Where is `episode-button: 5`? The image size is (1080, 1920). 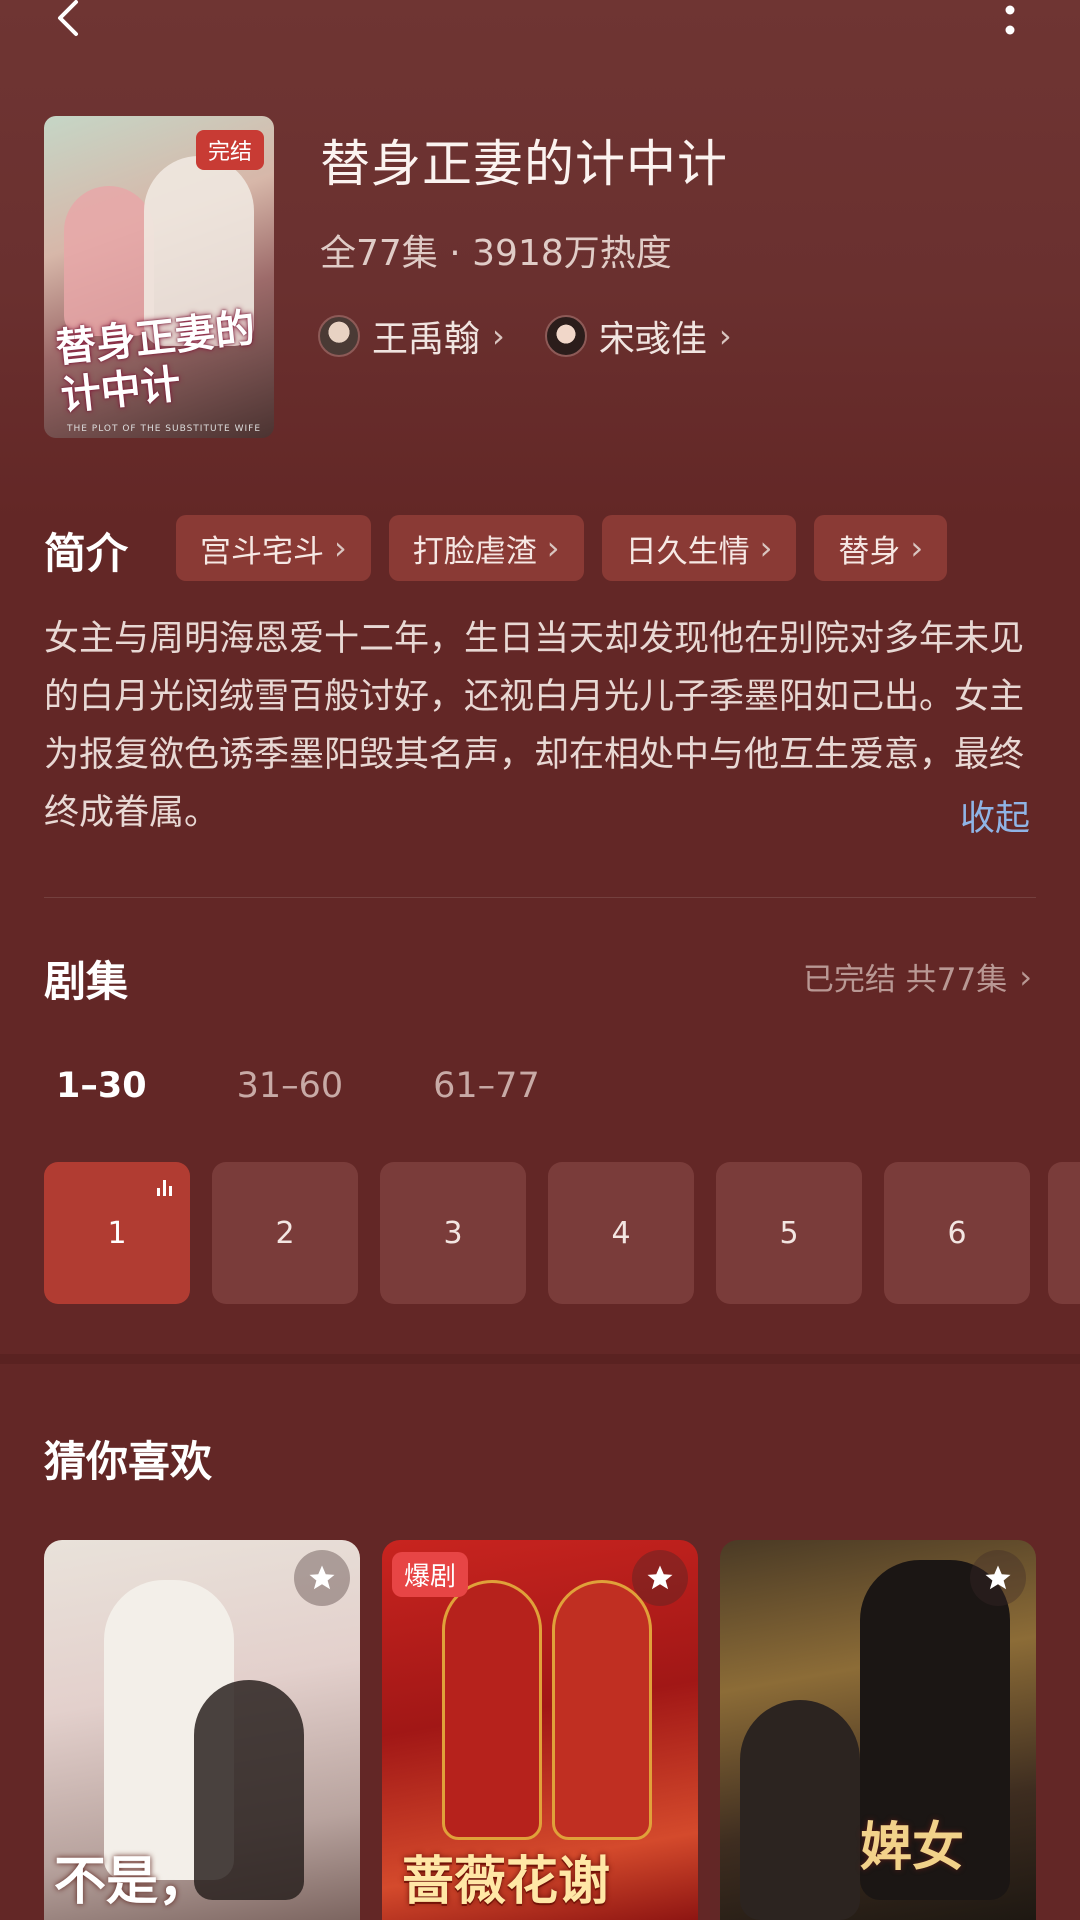
episode-button: 5 is located at coordinates (789, 1233).